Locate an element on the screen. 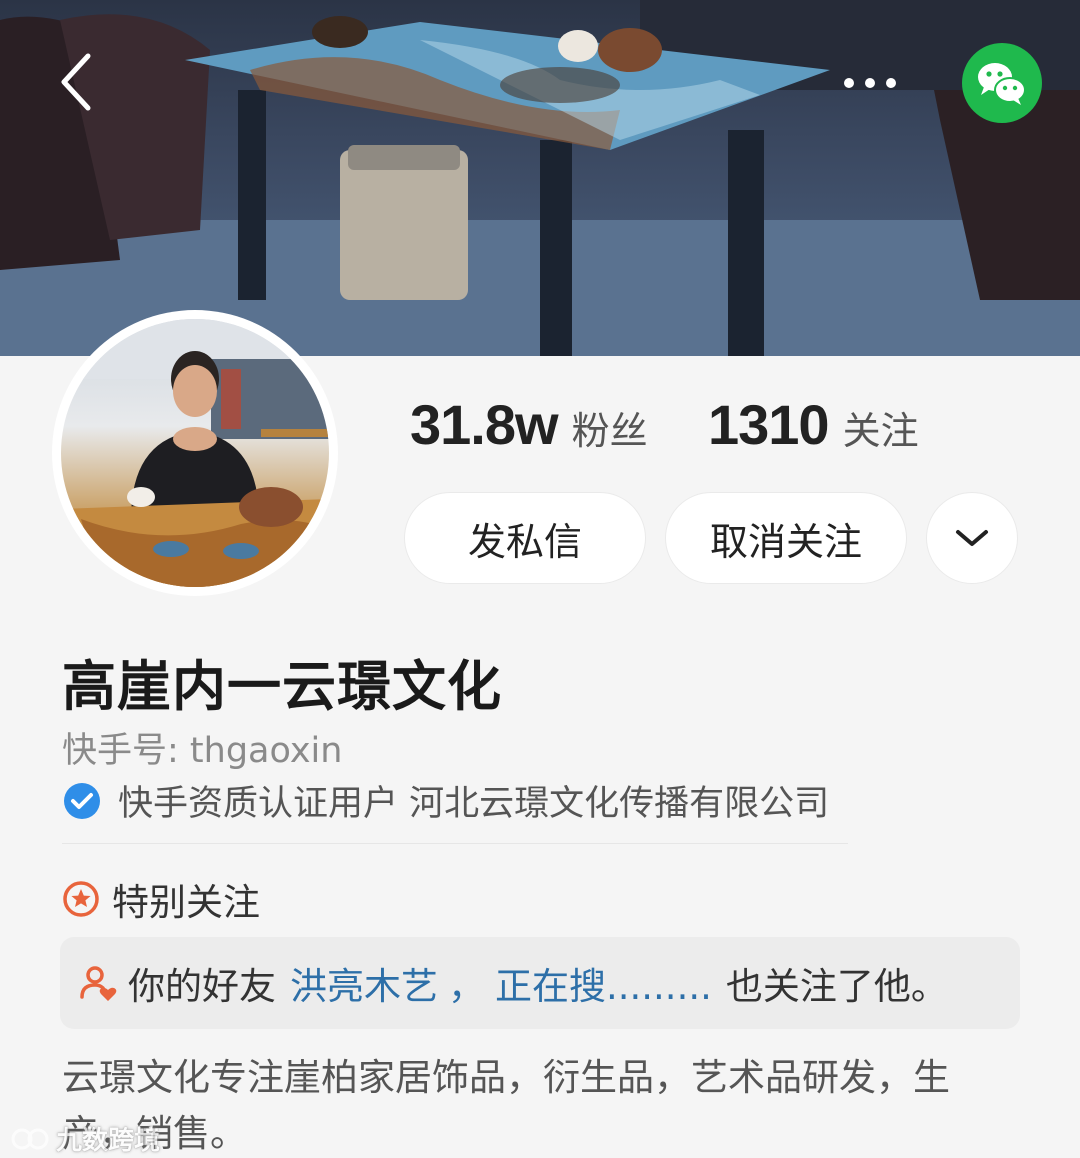 This screenshot has width=1080, height=1158. avatar is located at coordinates (195, 453).